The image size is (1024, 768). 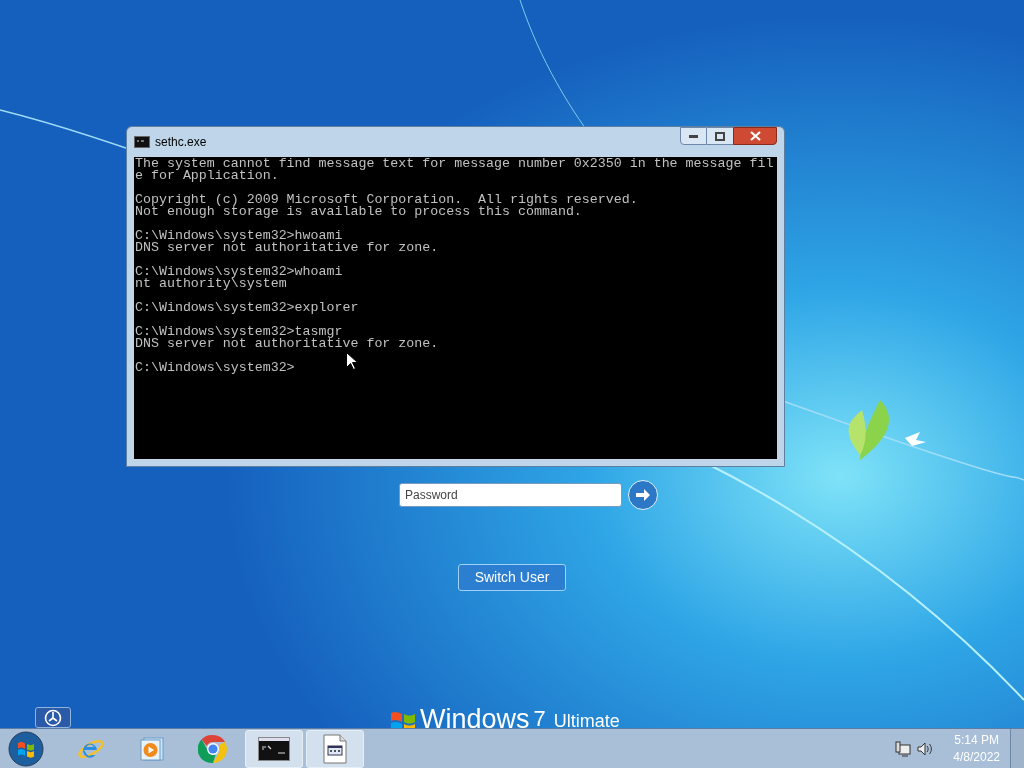 I want to click on chrome-icon, so click(x=213, y=748).